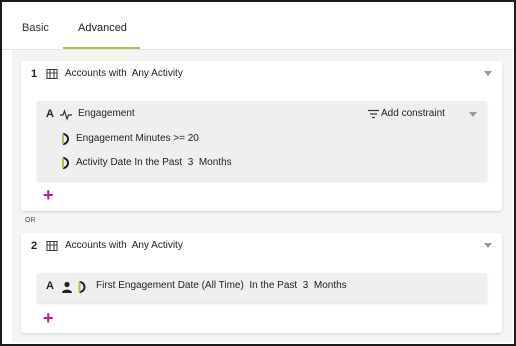  Describe the element at coordinates (106, 113) in the screenshot. I see `group-label: Engagement` at that location.